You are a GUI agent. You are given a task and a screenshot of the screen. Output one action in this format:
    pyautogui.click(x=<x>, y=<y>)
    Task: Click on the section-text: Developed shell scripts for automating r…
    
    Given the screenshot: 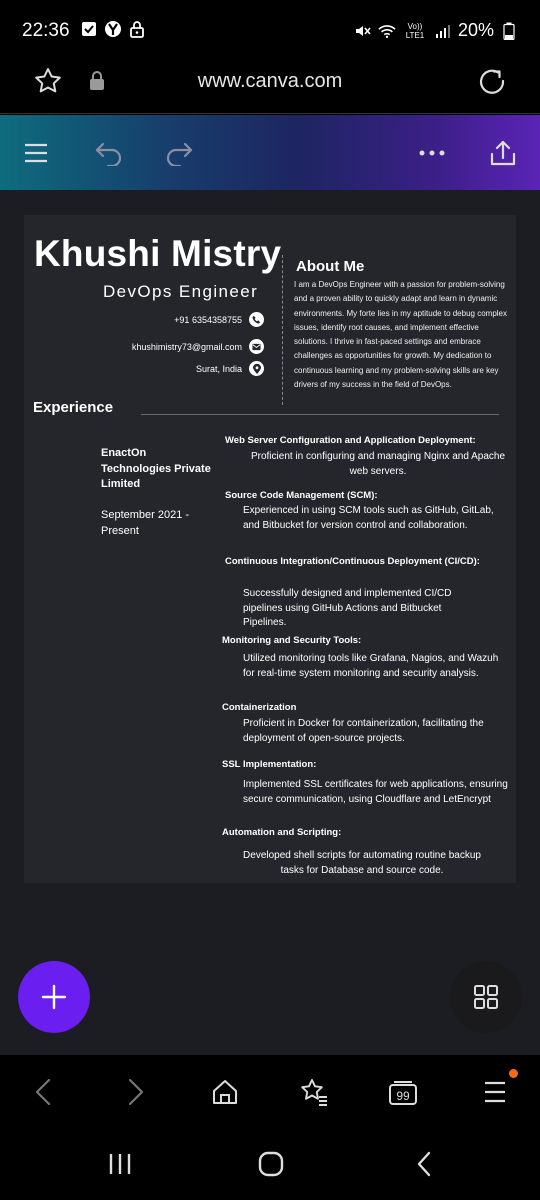 What is the action you would take?
    pyautogui.click(x=362, y=863)
    